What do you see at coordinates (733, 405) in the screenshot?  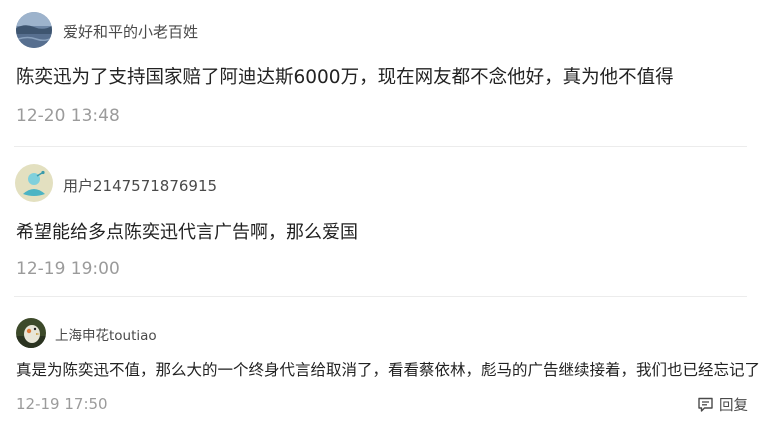 I see `reply-label: 回复` at bounding box center [733, 405].